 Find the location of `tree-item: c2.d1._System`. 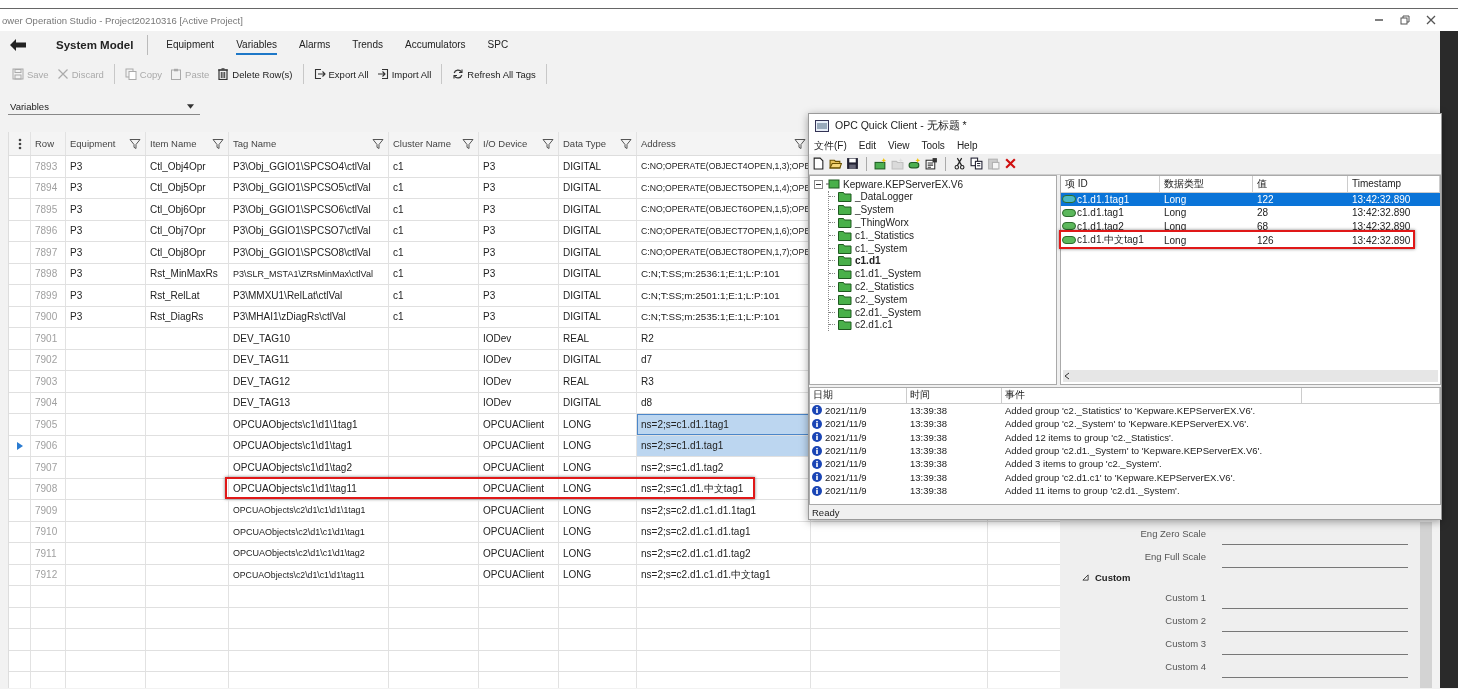

tree-item: c2.d1._System is located at coordinates (888, 312).